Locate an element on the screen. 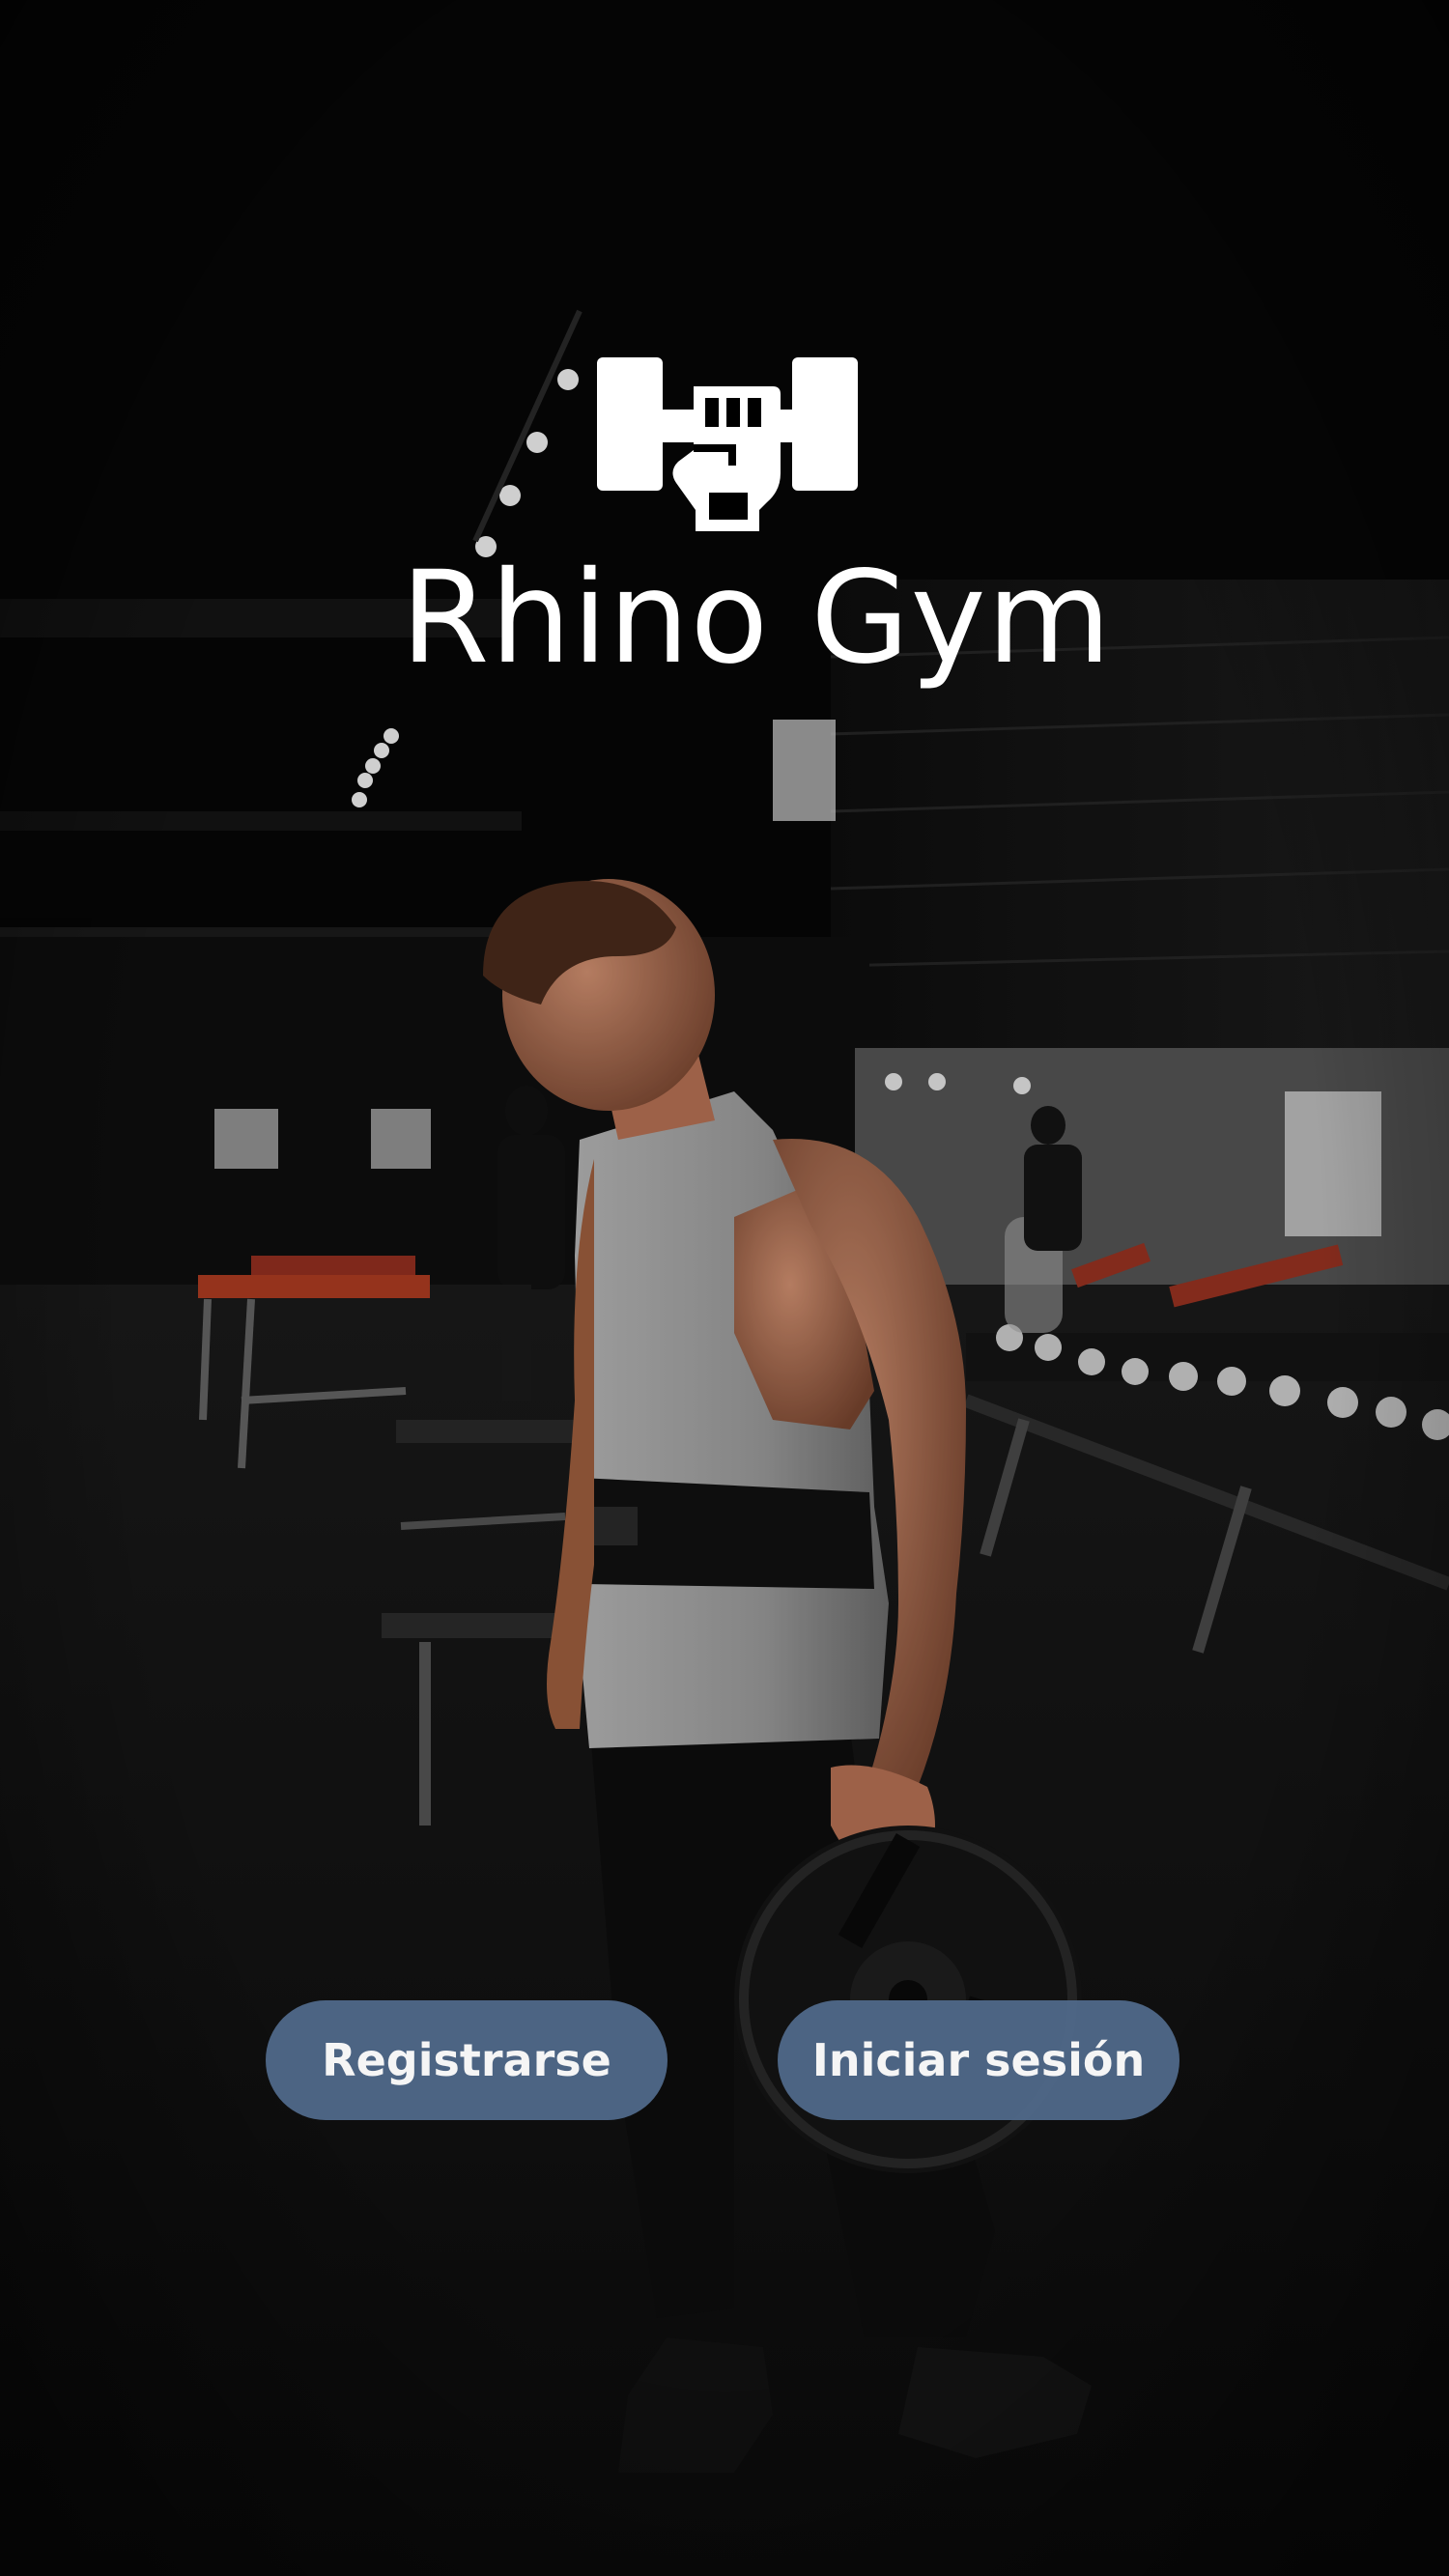  app-title: Rhino Gym is located at coordinates (756, 618).